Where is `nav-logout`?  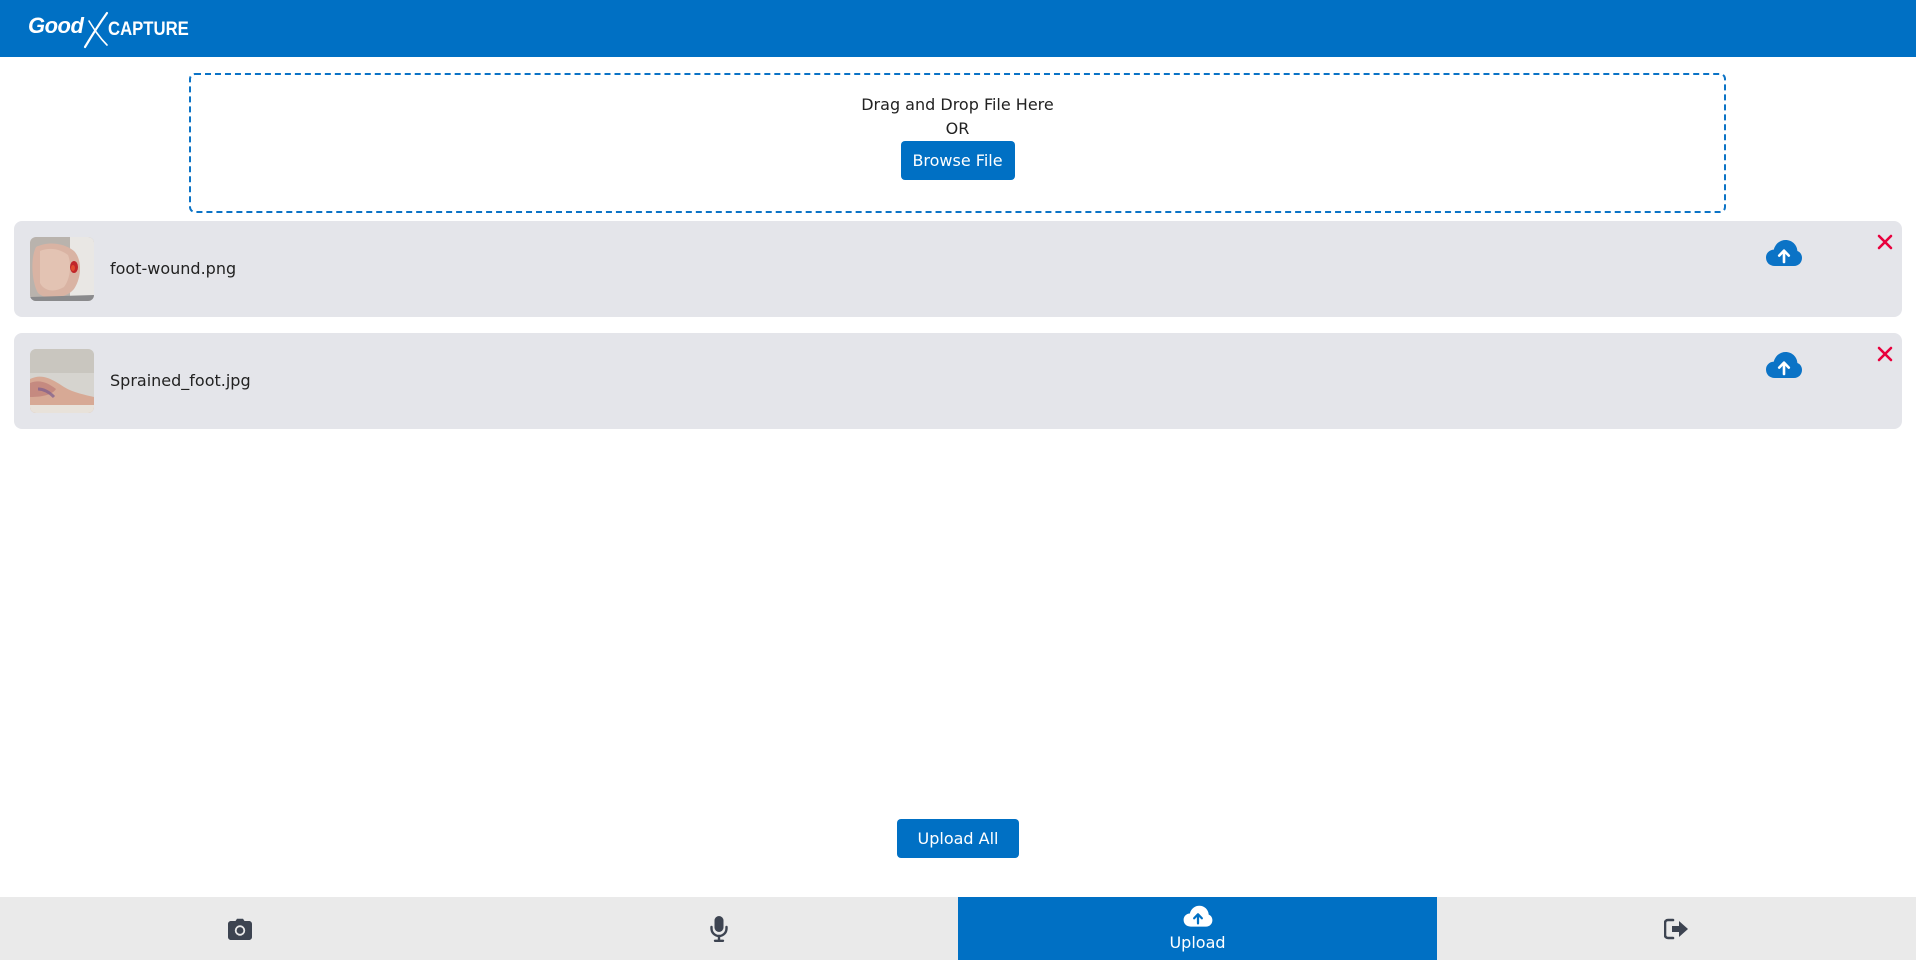 nav-logout is located at coordinates (1676, 928).